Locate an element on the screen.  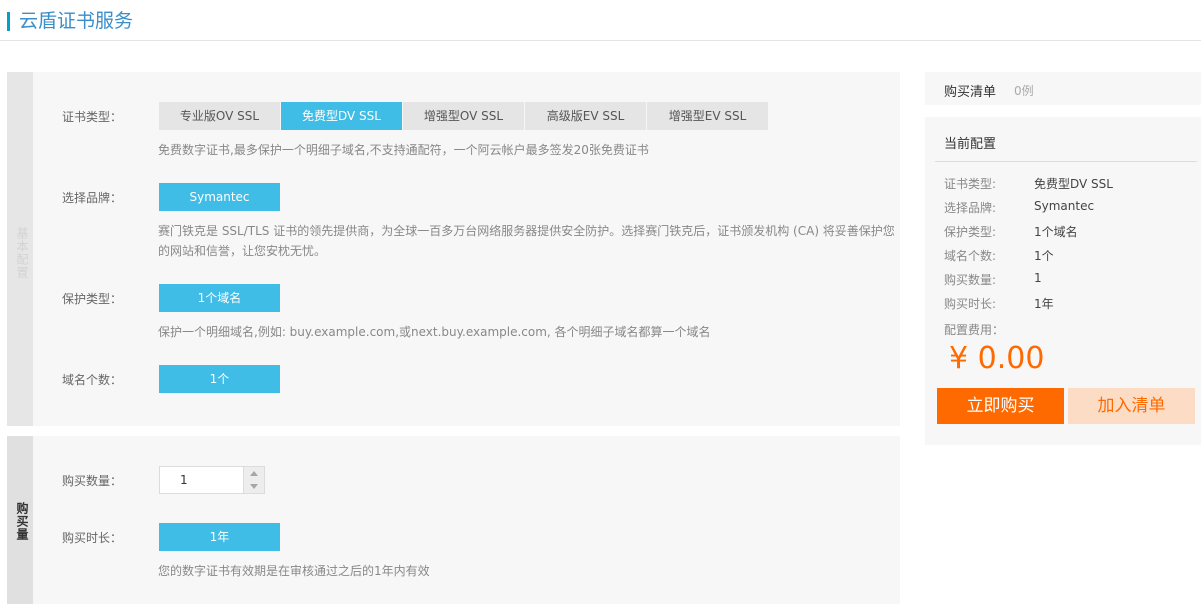
quantity-stepper is located at coordinates (212, 480).